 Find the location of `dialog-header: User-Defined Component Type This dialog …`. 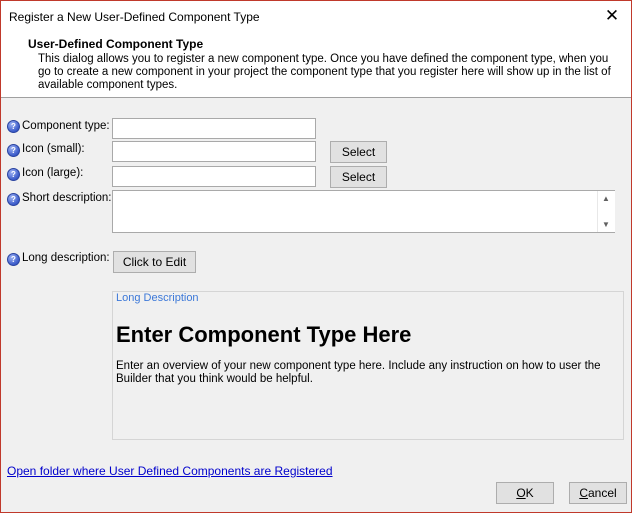

dialog-header: User-Defined Component Type This dialog … is located at coordinates (316, 65).